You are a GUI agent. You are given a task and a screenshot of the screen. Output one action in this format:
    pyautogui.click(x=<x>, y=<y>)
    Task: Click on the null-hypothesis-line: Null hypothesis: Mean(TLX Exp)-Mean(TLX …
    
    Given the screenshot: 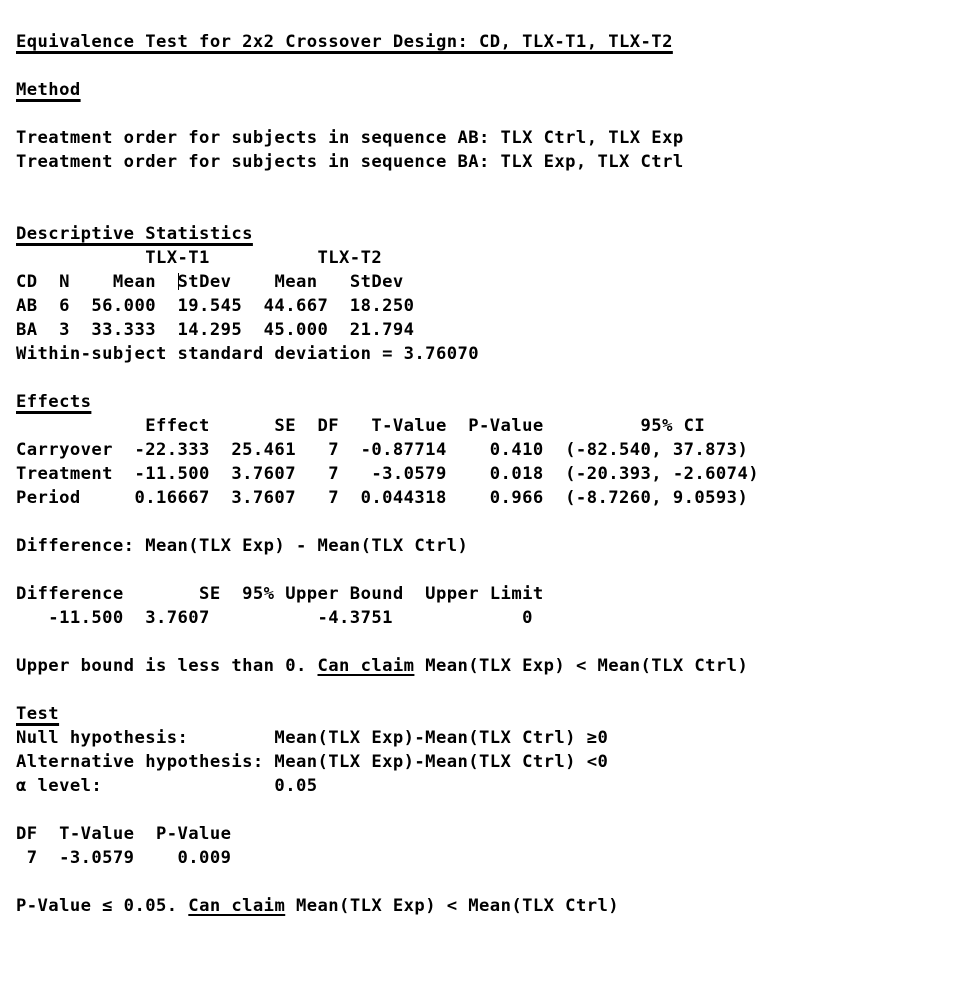 What is the action you would take?
    pyautogui.click(x=312, y=738)
    